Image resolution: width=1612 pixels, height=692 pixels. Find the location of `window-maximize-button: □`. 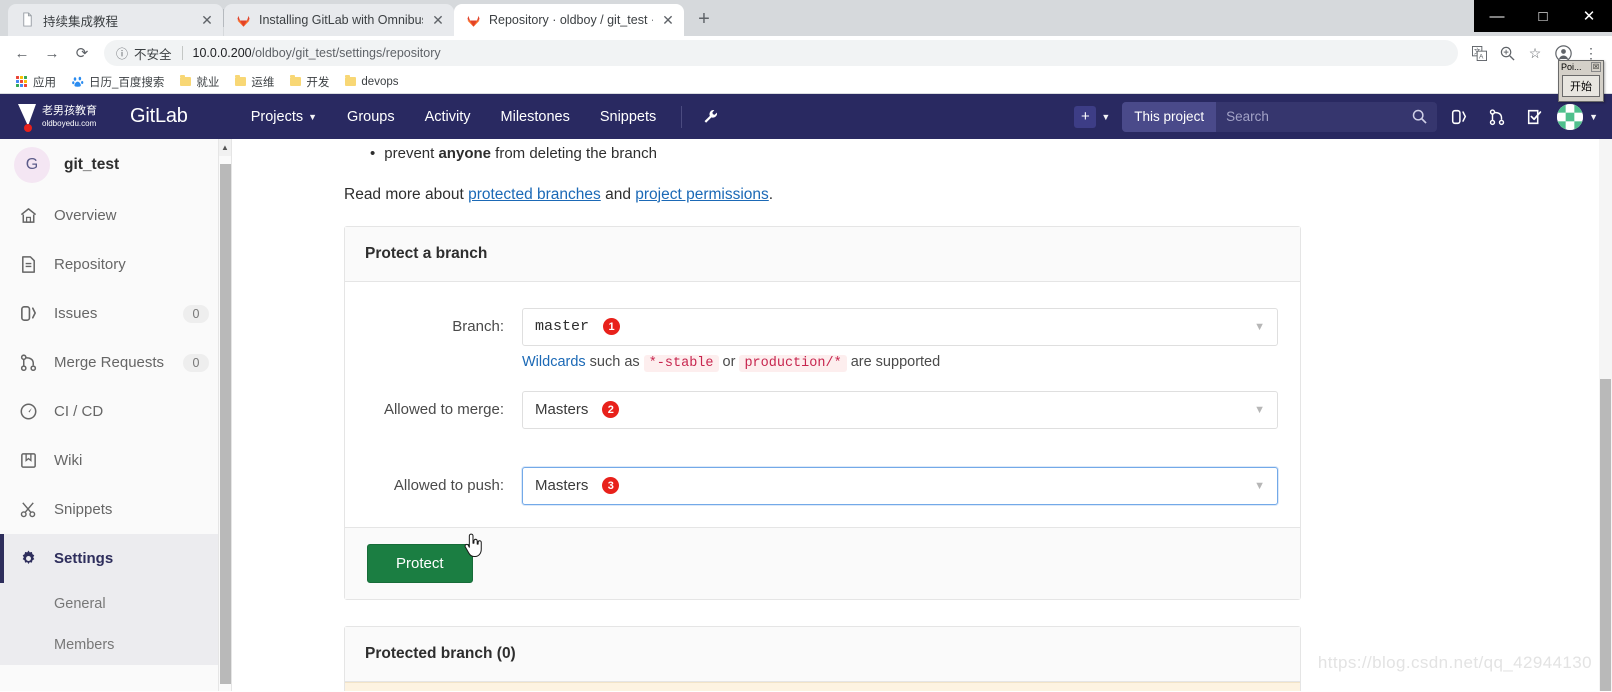

window-maximize-button: □ is located at coordinates (1543, 16).